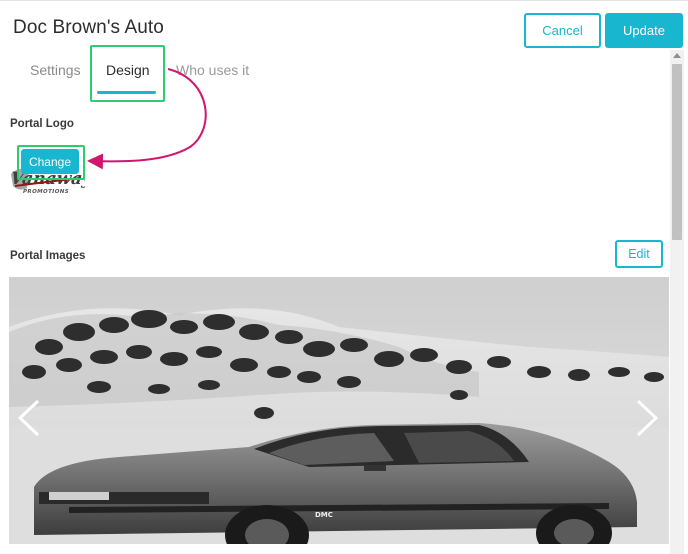 This screenshot has height=554, width=688. I want to click on tab-settings: Settings, so click(55, 70).